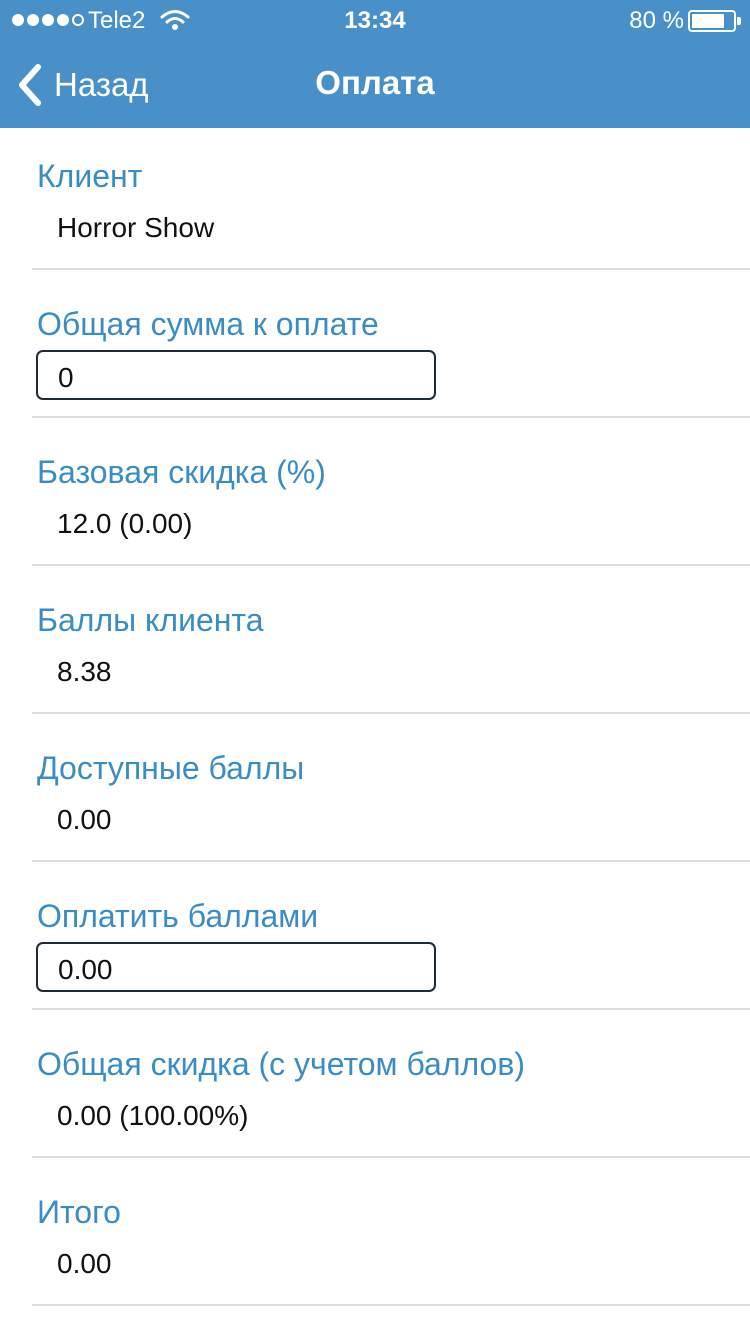 This screenshot has height=1334, width=750. What do you see at coordinates (391, 788) in the screenshot?
I see `available-points-row: Доступные баллы 0.00` at bounding box center [391, 788].